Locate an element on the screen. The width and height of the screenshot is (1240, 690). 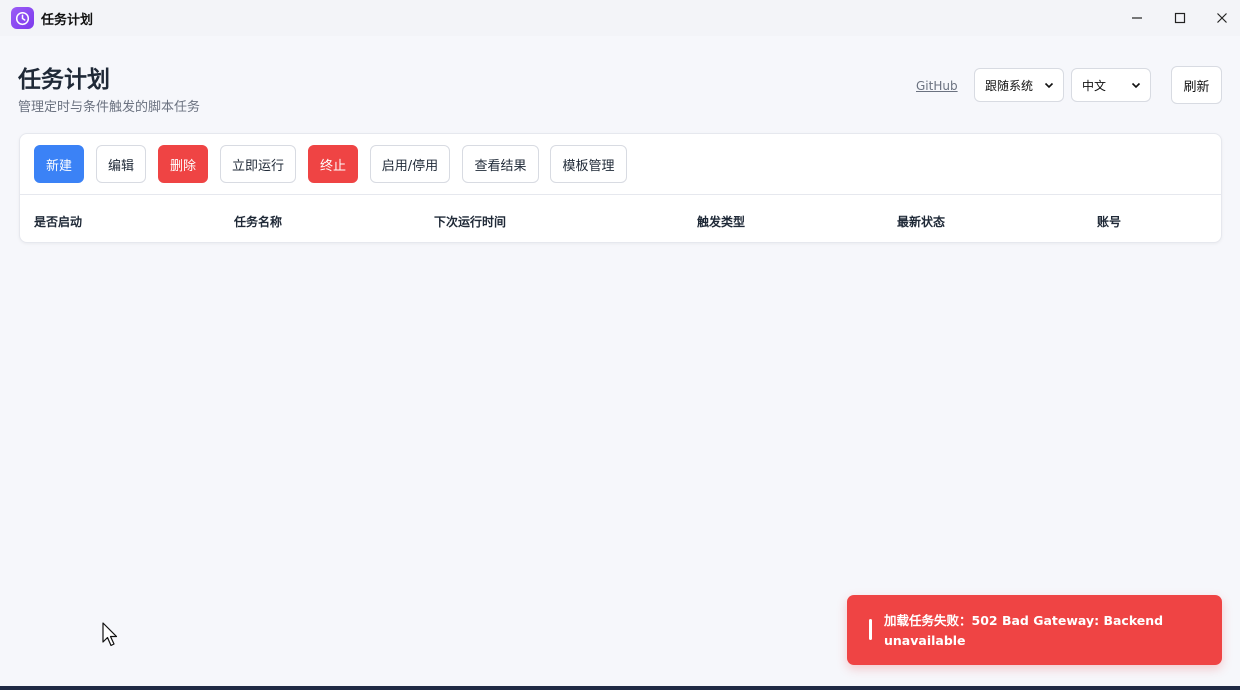
column-header-enabled: 是否启动 is located at coordinates (58, 221).